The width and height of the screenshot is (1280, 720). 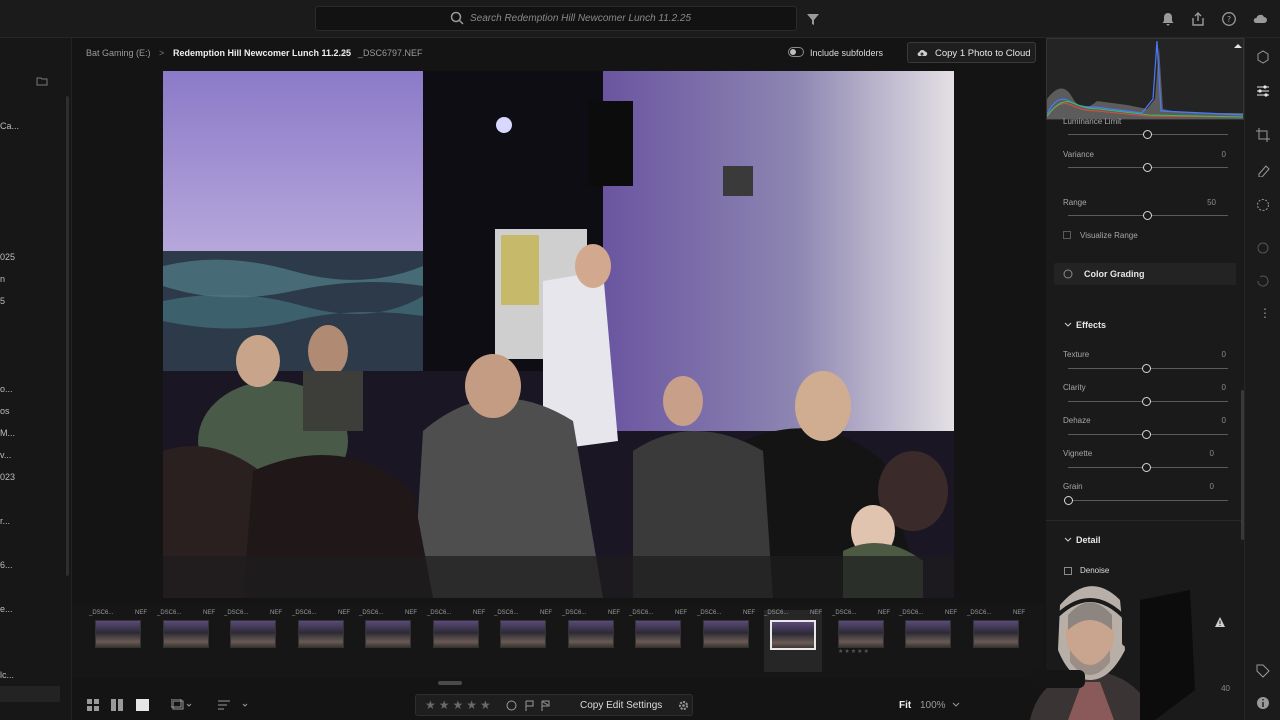 What do you see at coordinates (117, 705) in the screenshot?
I see `square-grid-icon` at bounding box center [117, 705].